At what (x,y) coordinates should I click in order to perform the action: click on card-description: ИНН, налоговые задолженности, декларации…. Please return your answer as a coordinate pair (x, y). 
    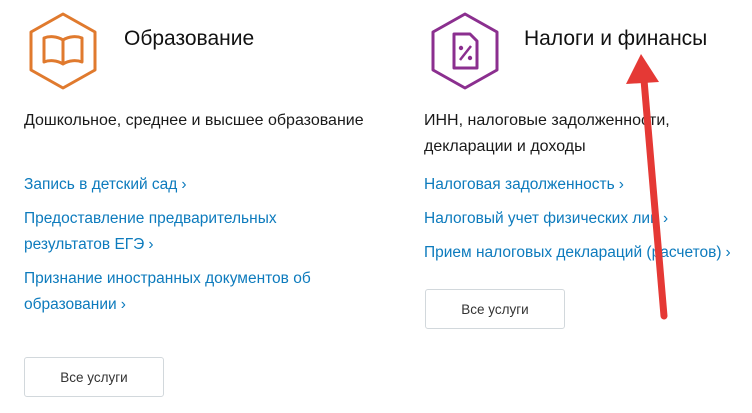
    Looking at the image, I should click on (547, 133).